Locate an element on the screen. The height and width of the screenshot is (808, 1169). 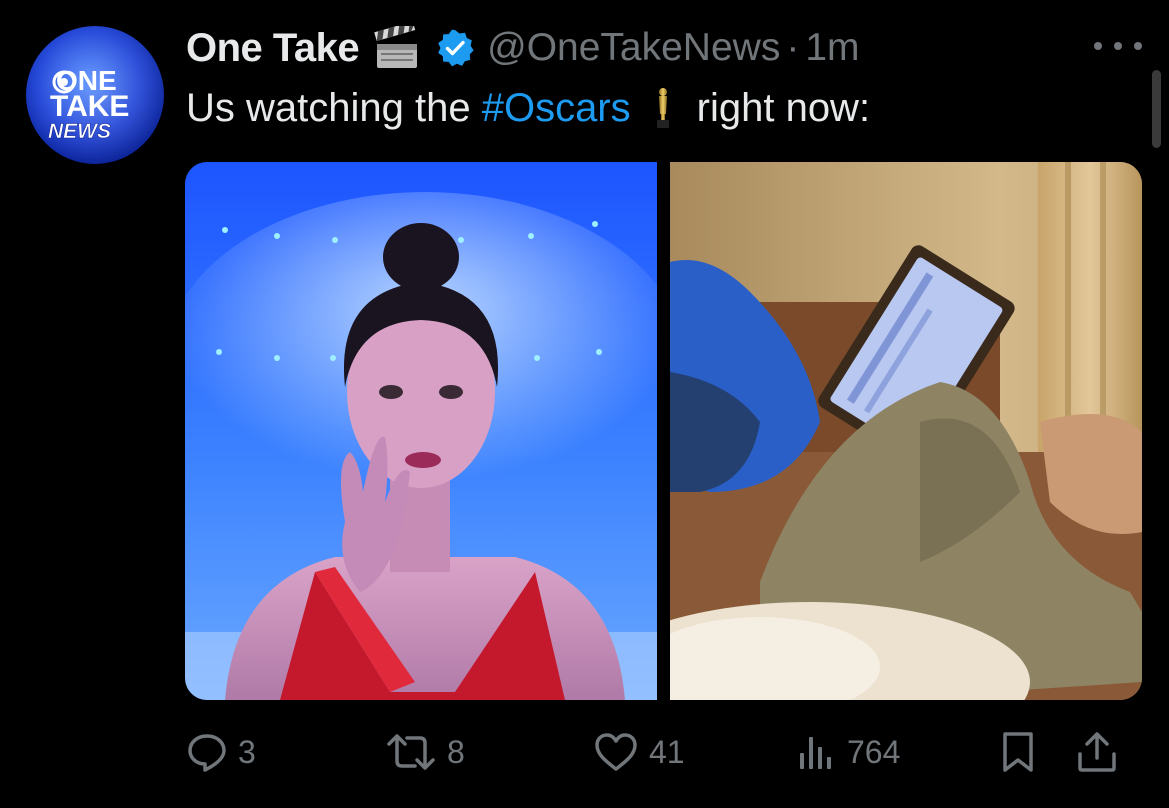
tweet-text-tail: right now: is located at coordinates (783, 107).